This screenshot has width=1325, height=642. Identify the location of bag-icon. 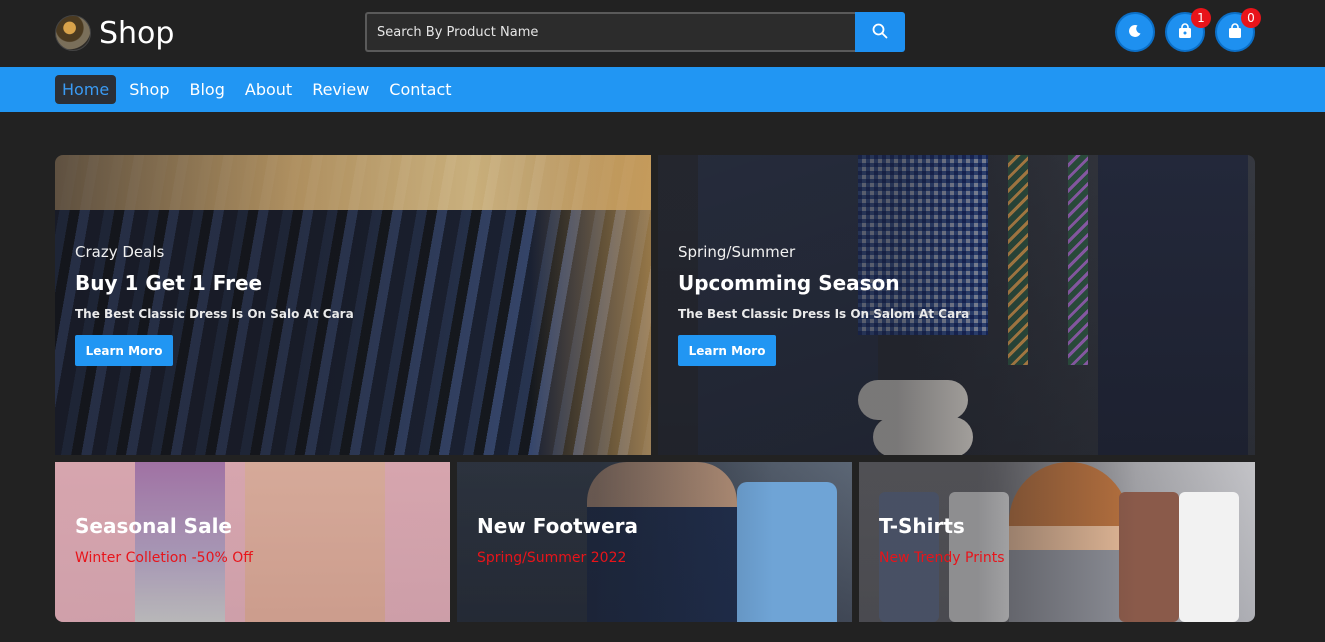
(1185, 32).